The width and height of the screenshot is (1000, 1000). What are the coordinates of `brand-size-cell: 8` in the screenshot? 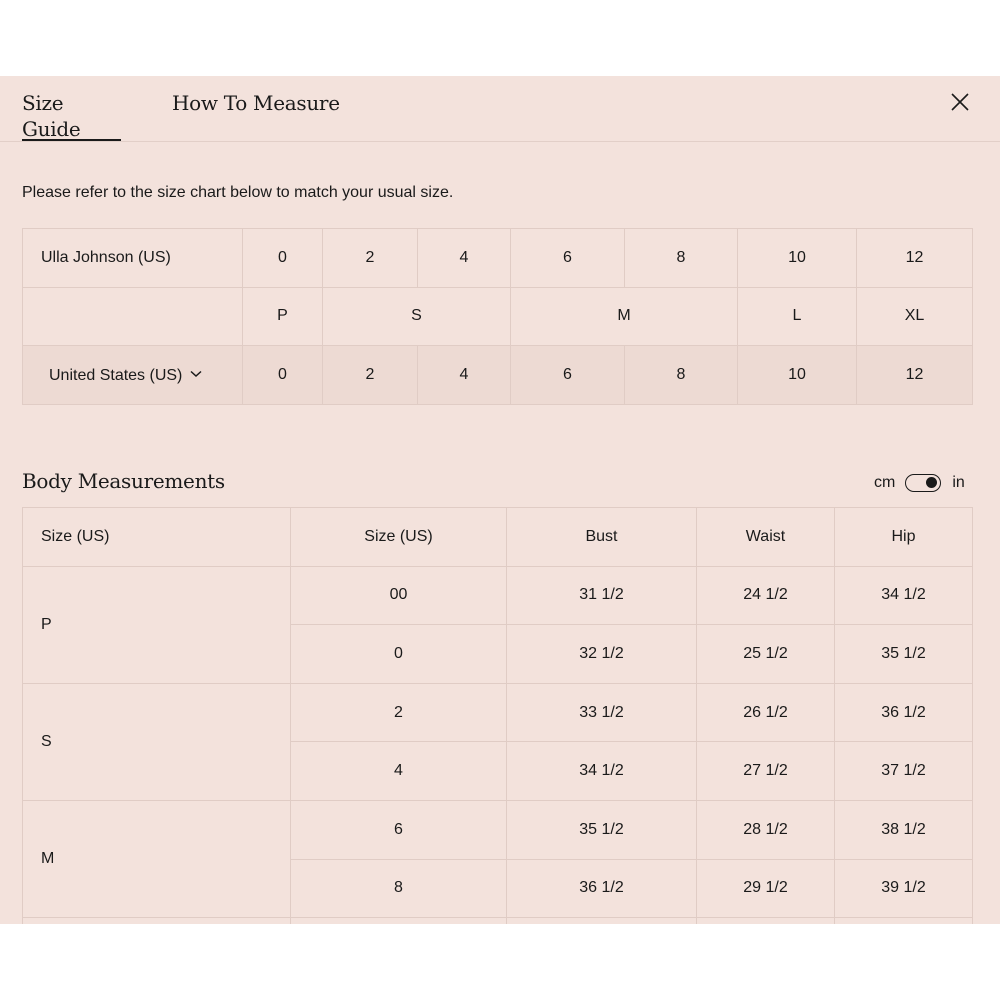 It's located at (681, 258).